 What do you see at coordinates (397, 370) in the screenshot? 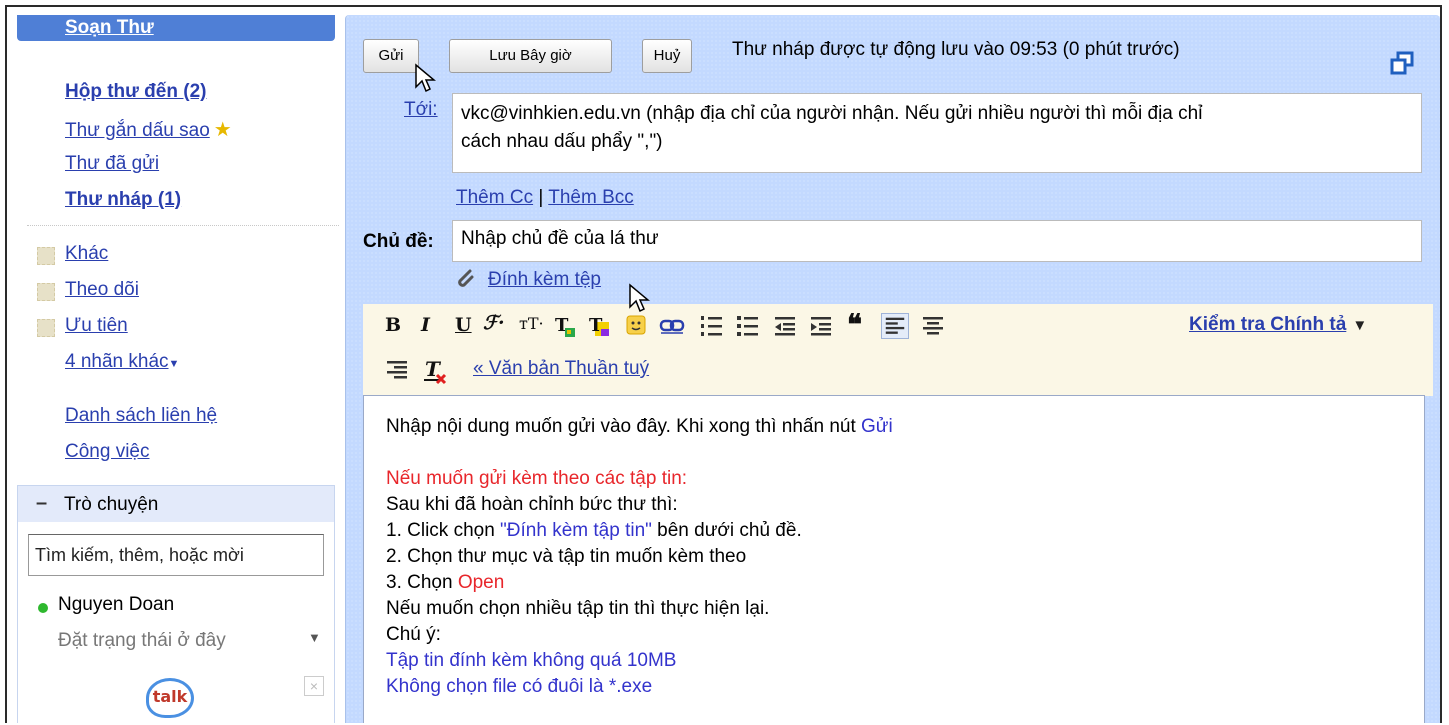
I see `align-right-icon` at bounding box center [397, 370].